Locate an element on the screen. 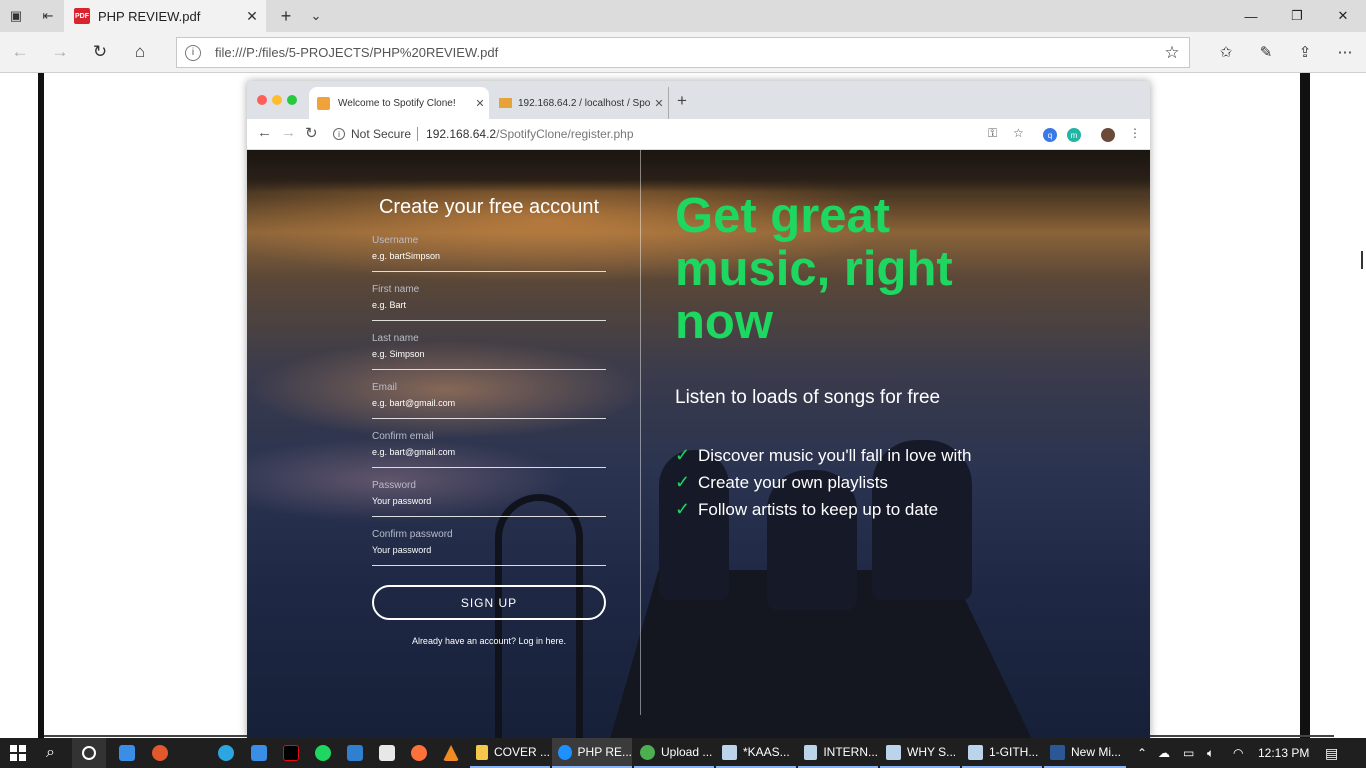 This screenshot has width=1366, height=768. not-secure-info-icon: i is located at coordinates (339, 134).